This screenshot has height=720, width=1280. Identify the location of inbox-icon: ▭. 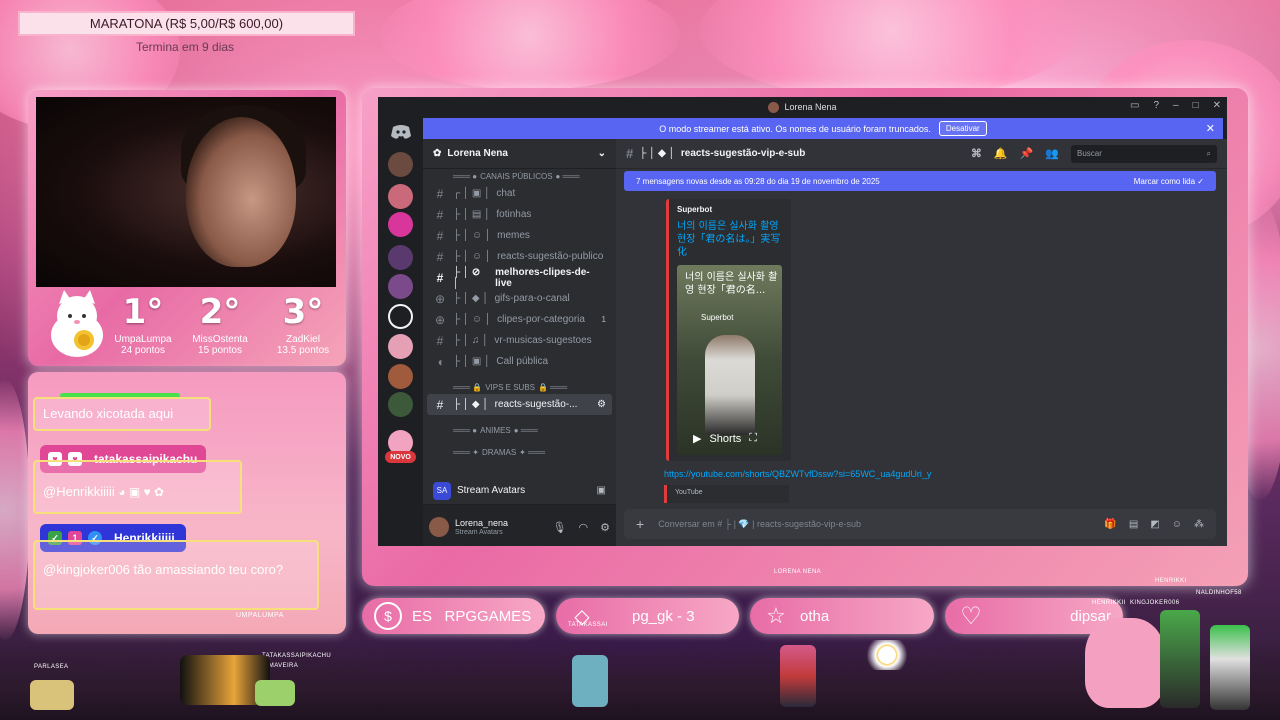
(1134, 105).